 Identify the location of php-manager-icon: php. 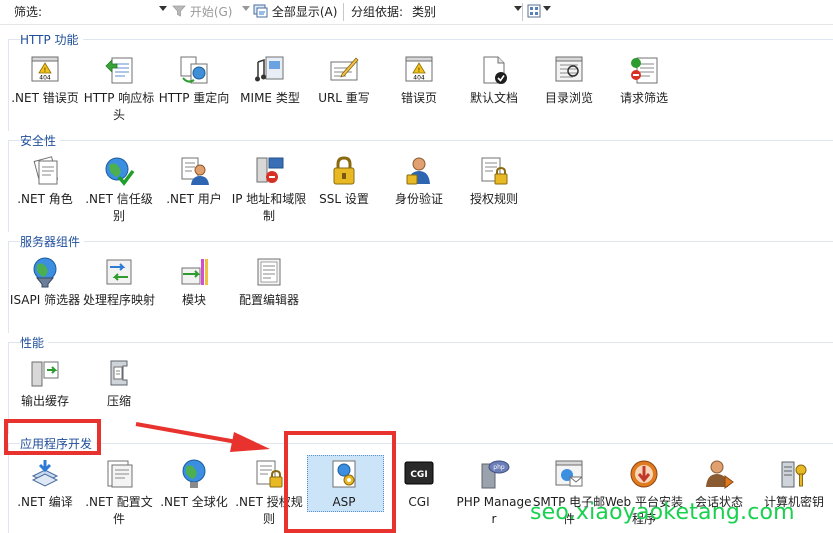
(495, 474).